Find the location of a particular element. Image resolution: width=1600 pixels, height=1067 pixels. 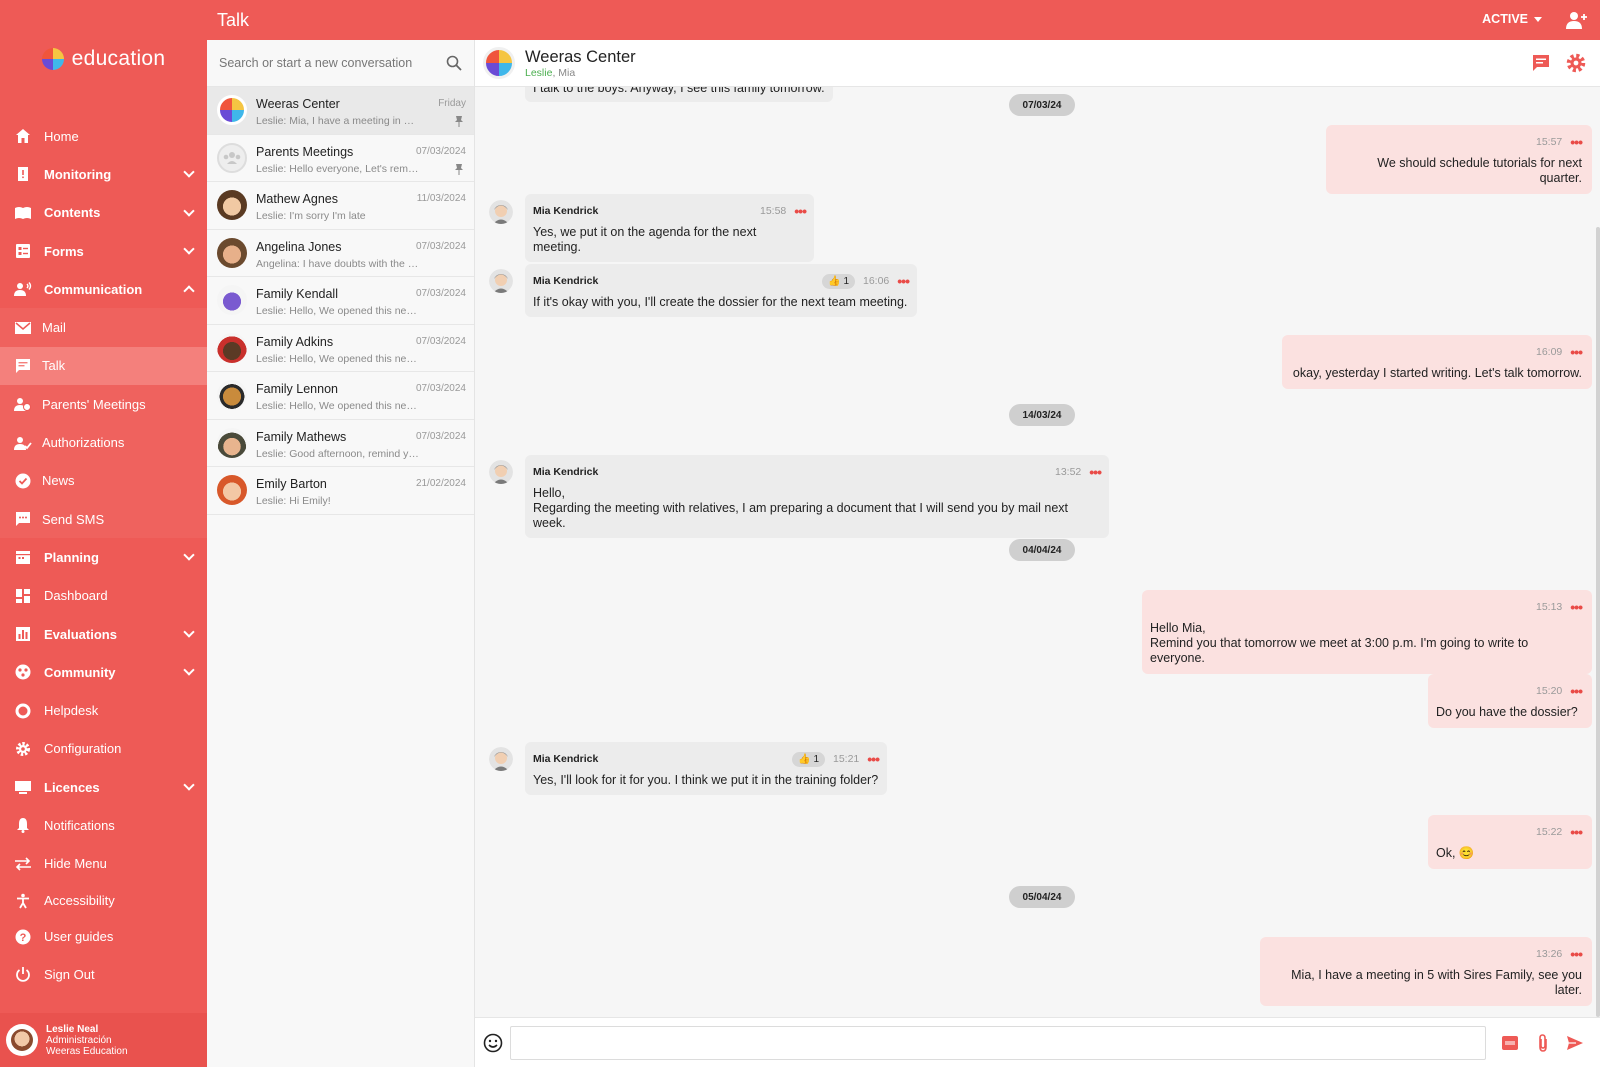

dashboard-icon is located at coordinates (23, 596).